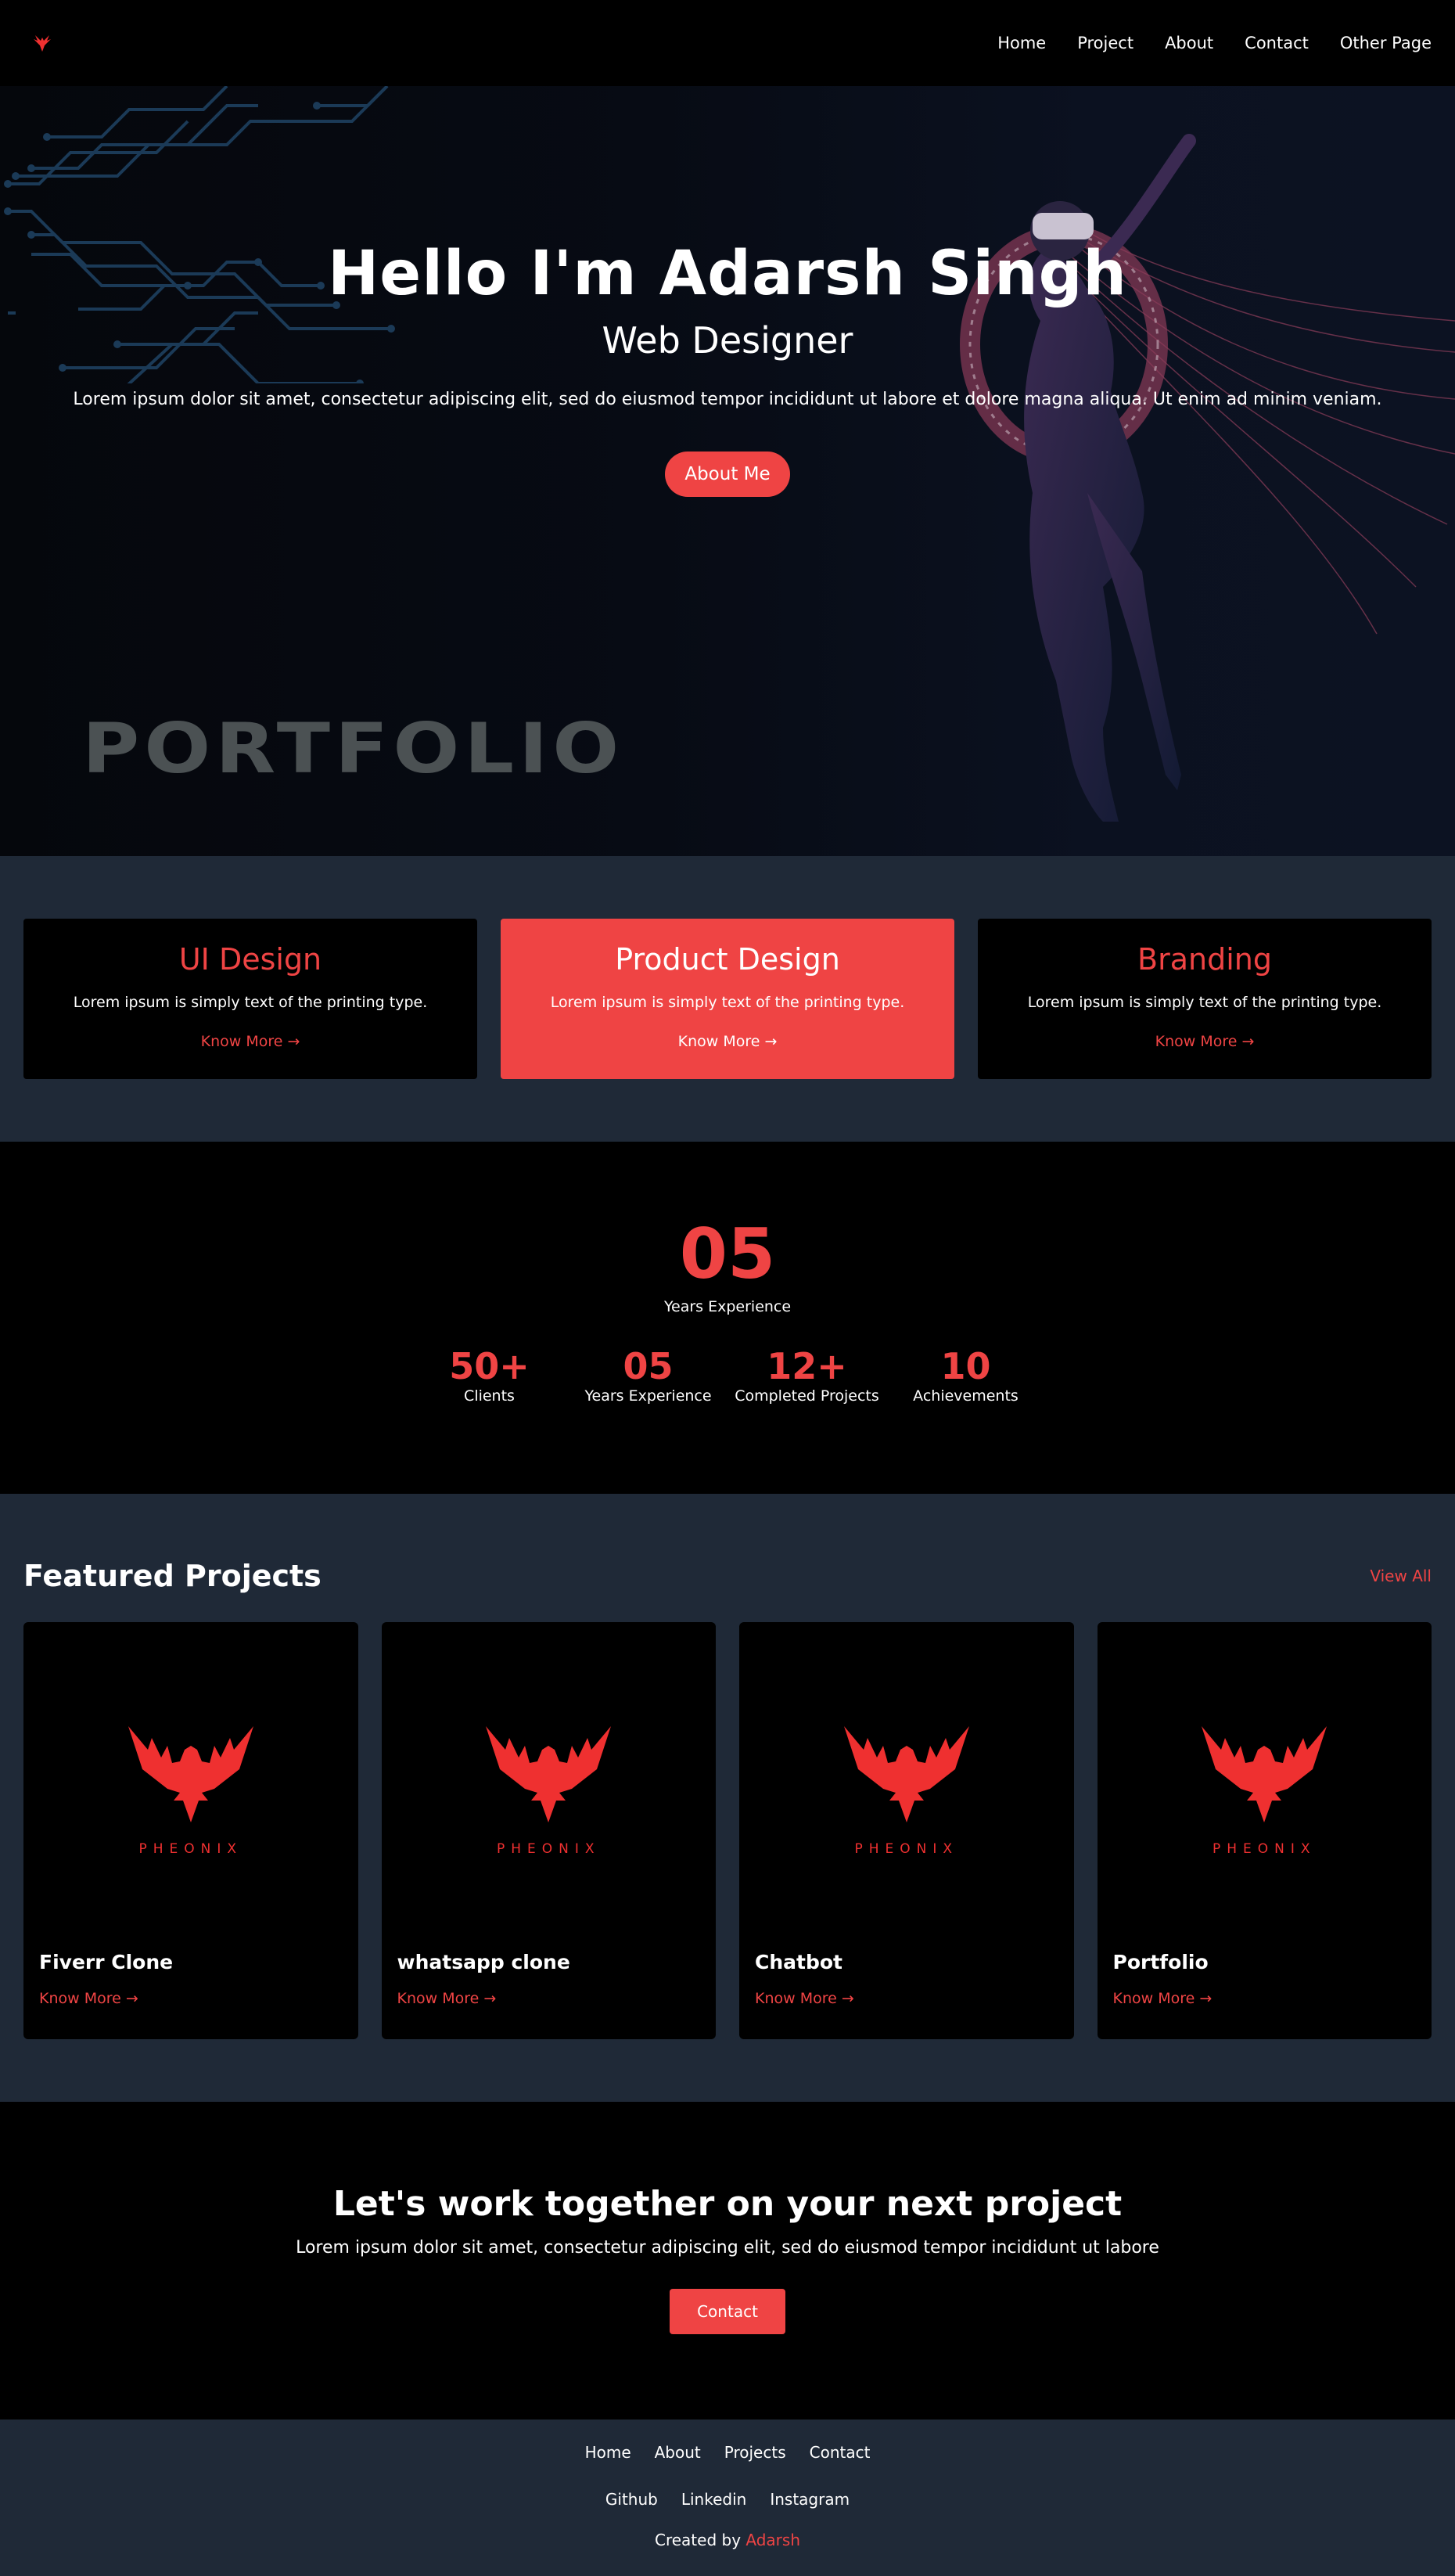 Image resolution: width=1455 pixels, height=2576 pixels. Describe the element at coordinates (1214, 43) in the screenshot. I see `main-nav: Home Project About Contact Other Page` at that location.